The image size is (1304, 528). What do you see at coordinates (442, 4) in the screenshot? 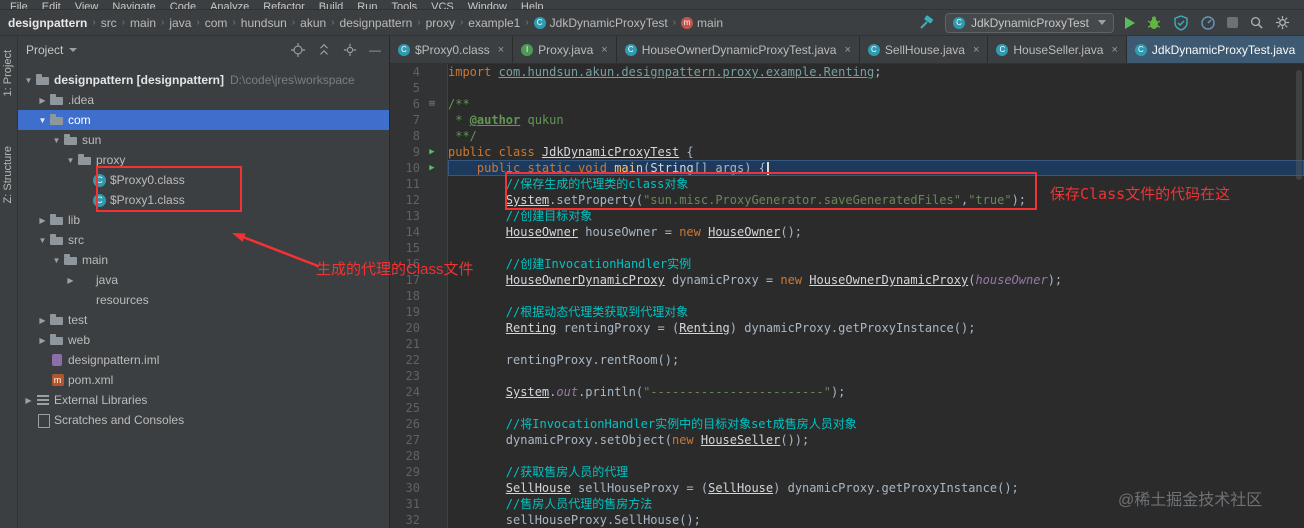
I see `menu-item-vcs: VCS` at bounding box center [442, 4].